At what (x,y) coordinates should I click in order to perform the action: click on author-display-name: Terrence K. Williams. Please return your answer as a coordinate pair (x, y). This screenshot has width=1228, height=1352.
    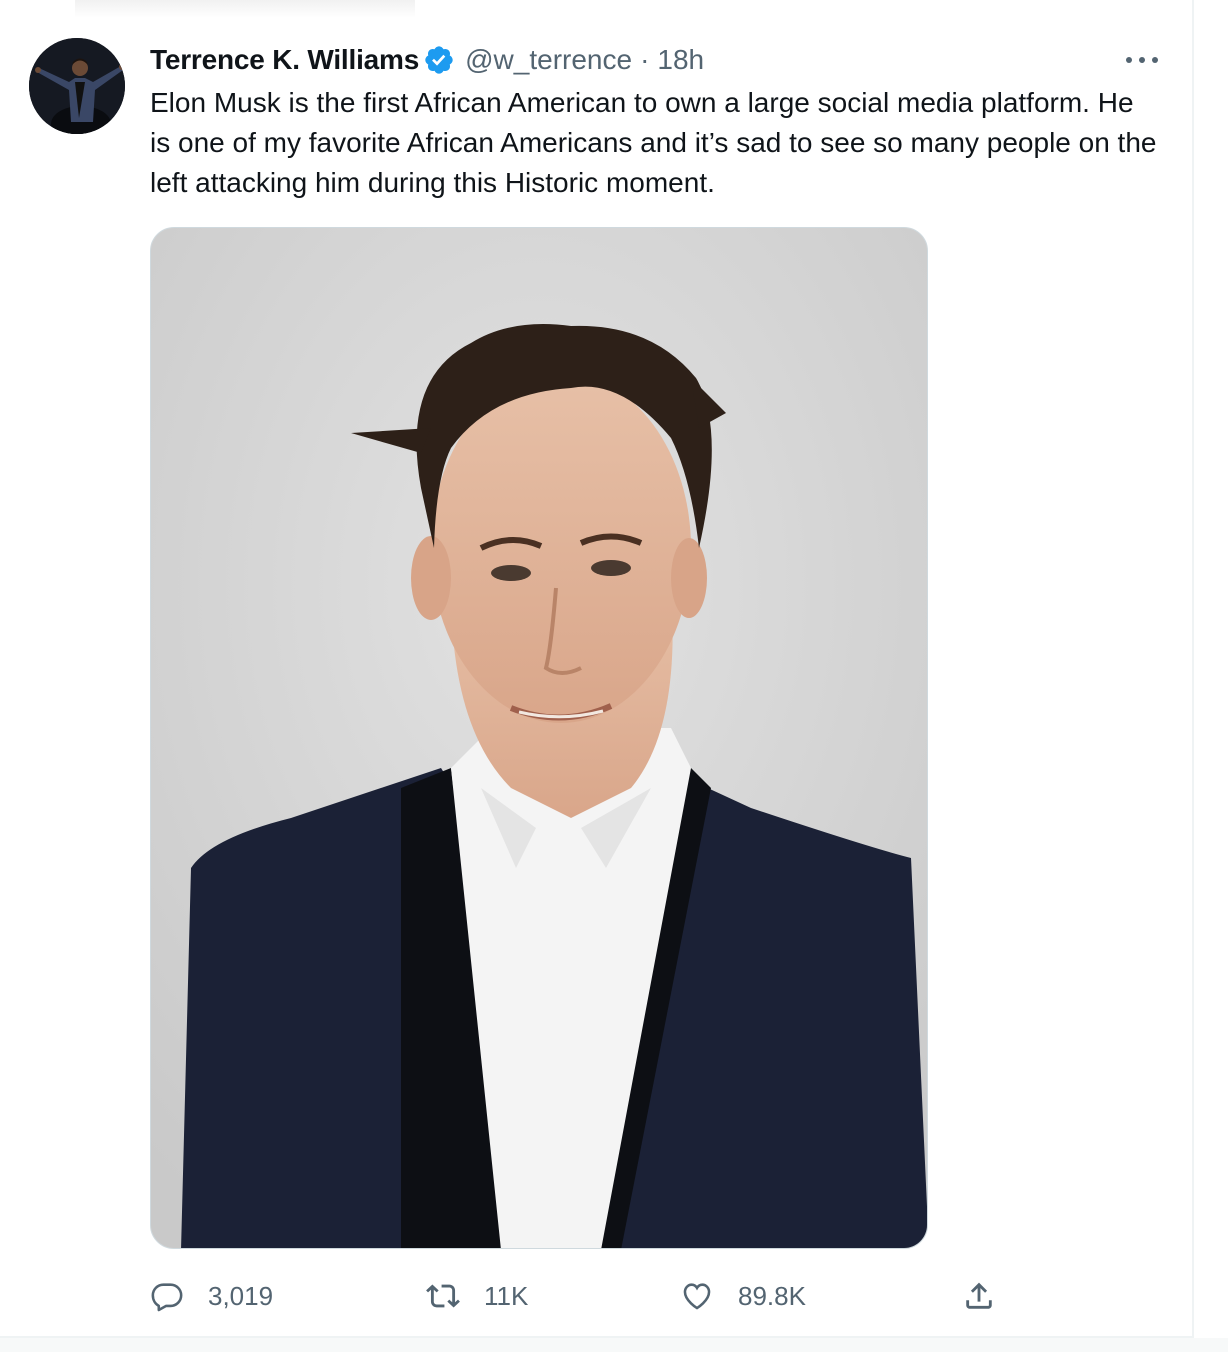
    Looking at the image, I should click on (284, 60).